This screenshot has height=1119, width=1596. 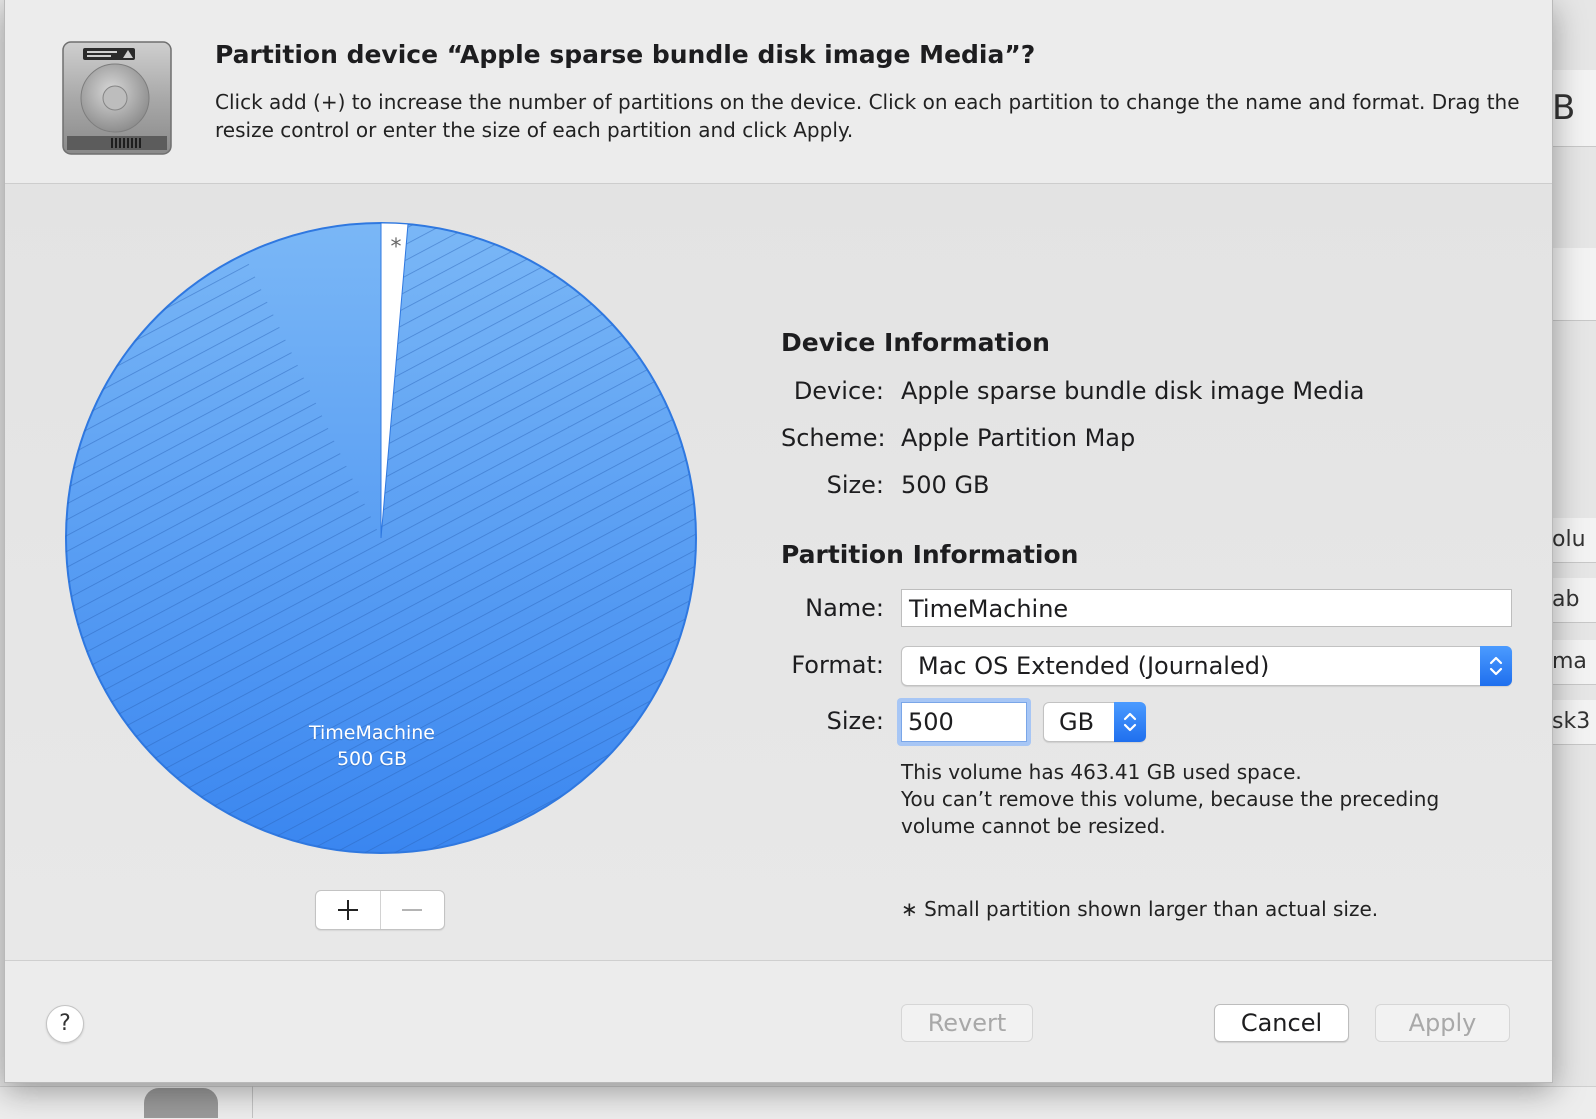 I want to click on partition-name-field-wrap: TimeMachine, so click(x=1206, y=608).